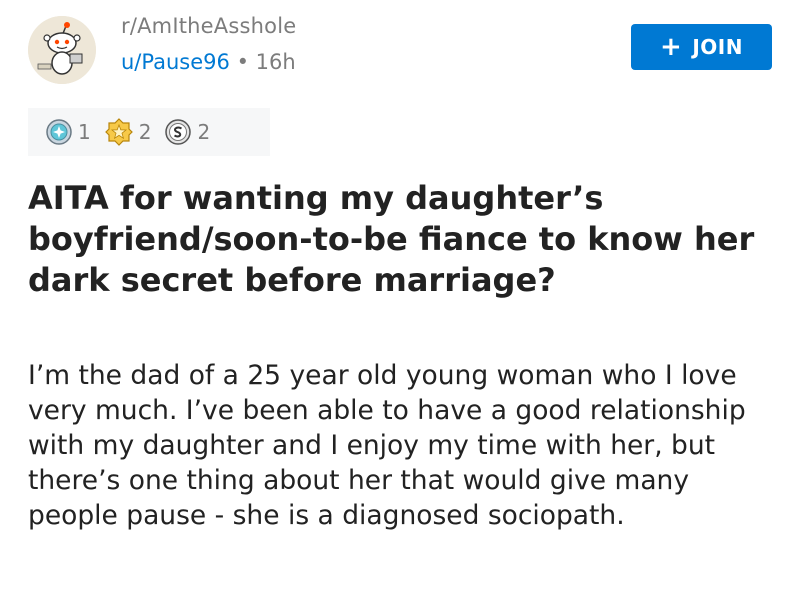  I want to click on award-gold: 2, so click(128, 132).